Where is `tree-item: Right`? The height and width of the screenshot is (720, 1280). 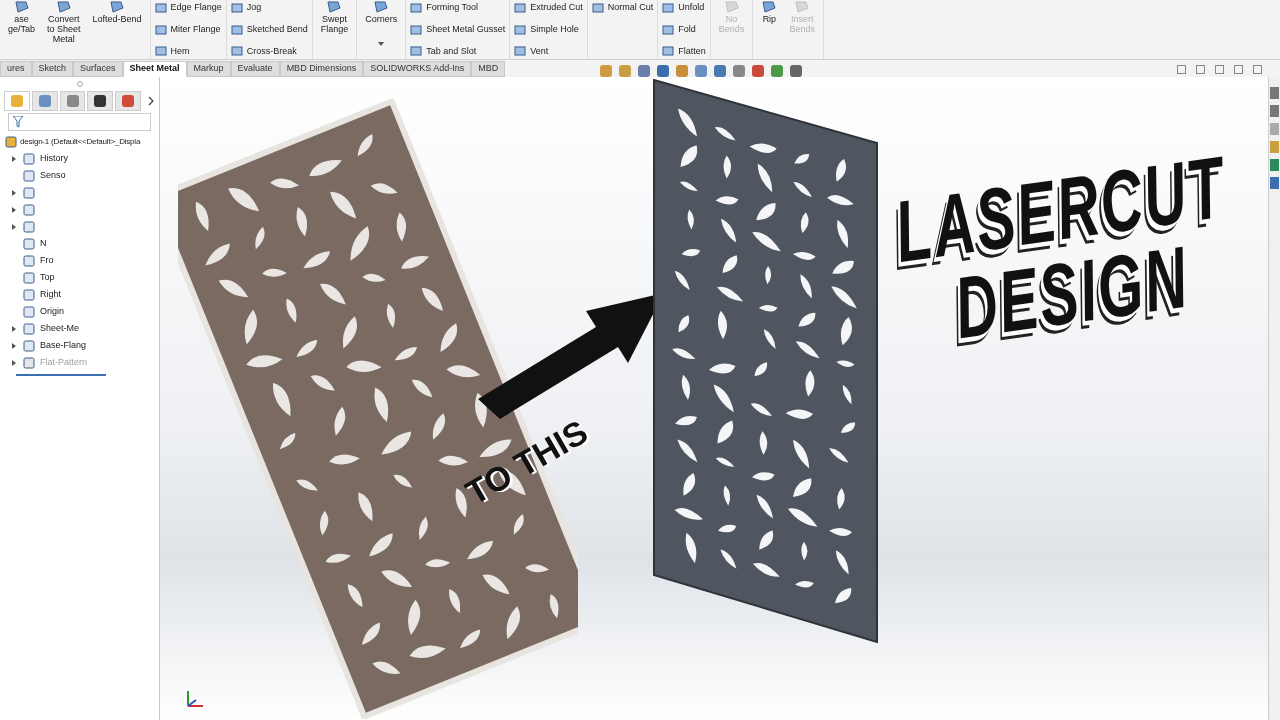 tree-item: Right is located at coordinates (79, 294).